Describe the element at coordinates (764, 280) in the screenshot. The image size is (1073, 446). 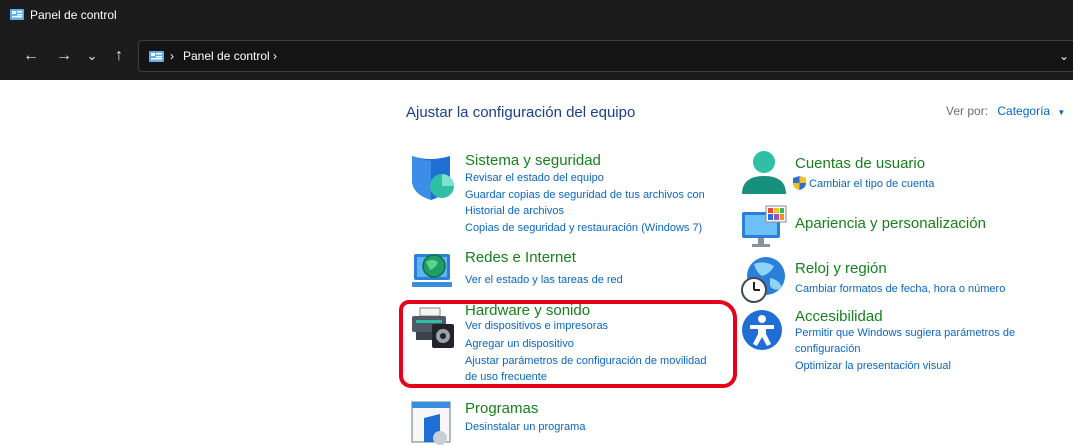
I see `clock-globe-icon` at that location.